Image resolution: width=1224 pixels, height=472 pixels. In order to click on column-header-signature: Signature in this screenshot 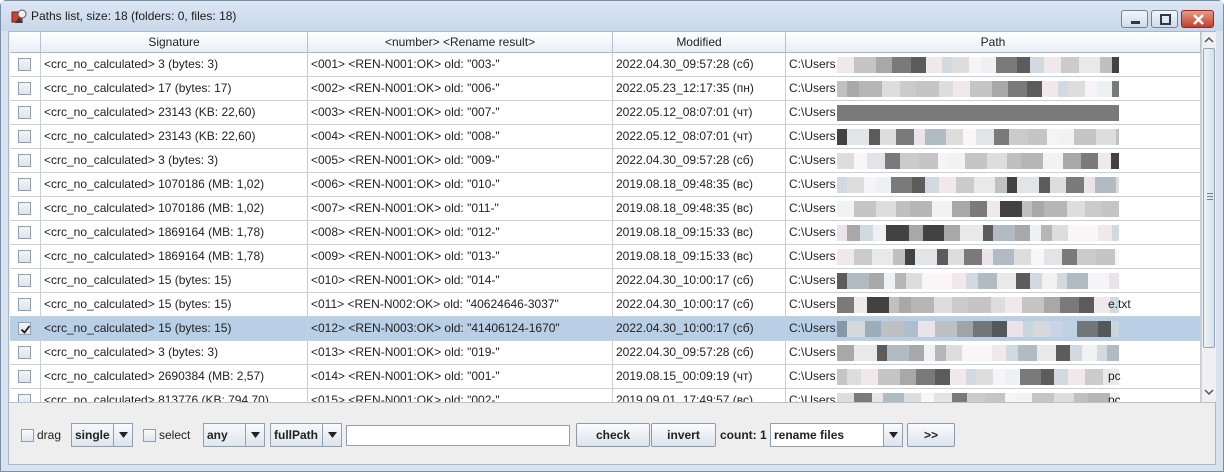, I will do `click(174, 42)`.